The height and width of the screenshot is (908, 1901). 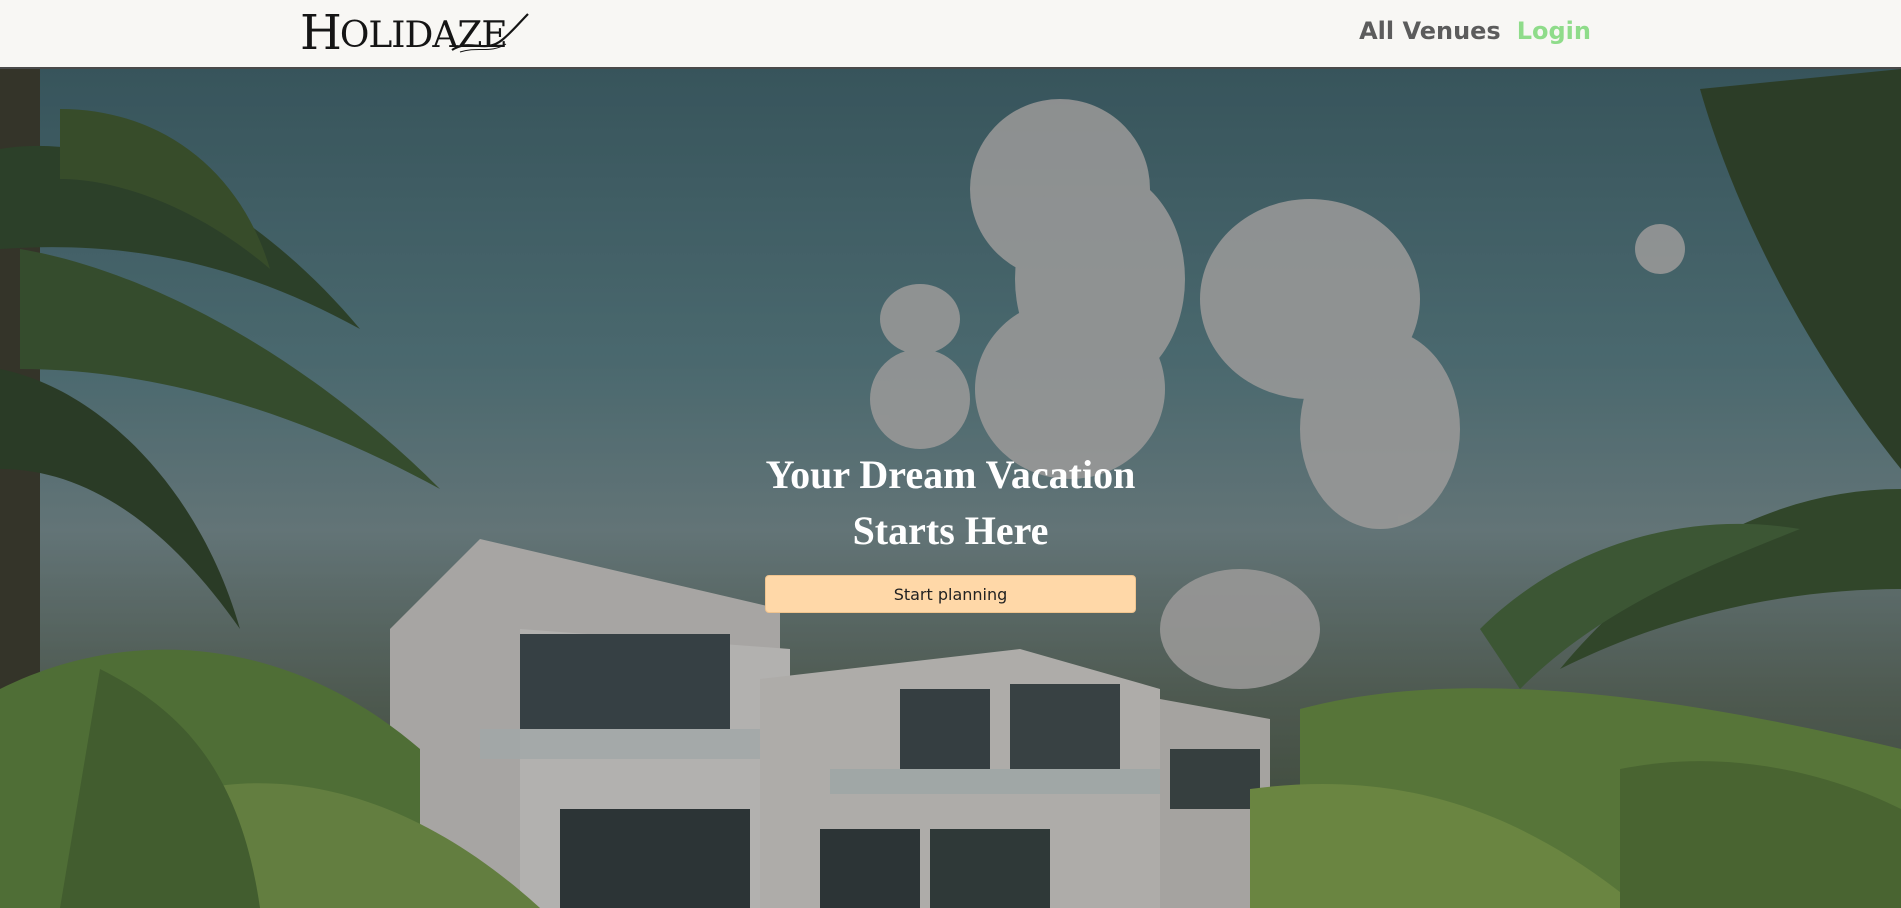 I want to click on logo-swoosh-icon, so click(x=490, y=33).